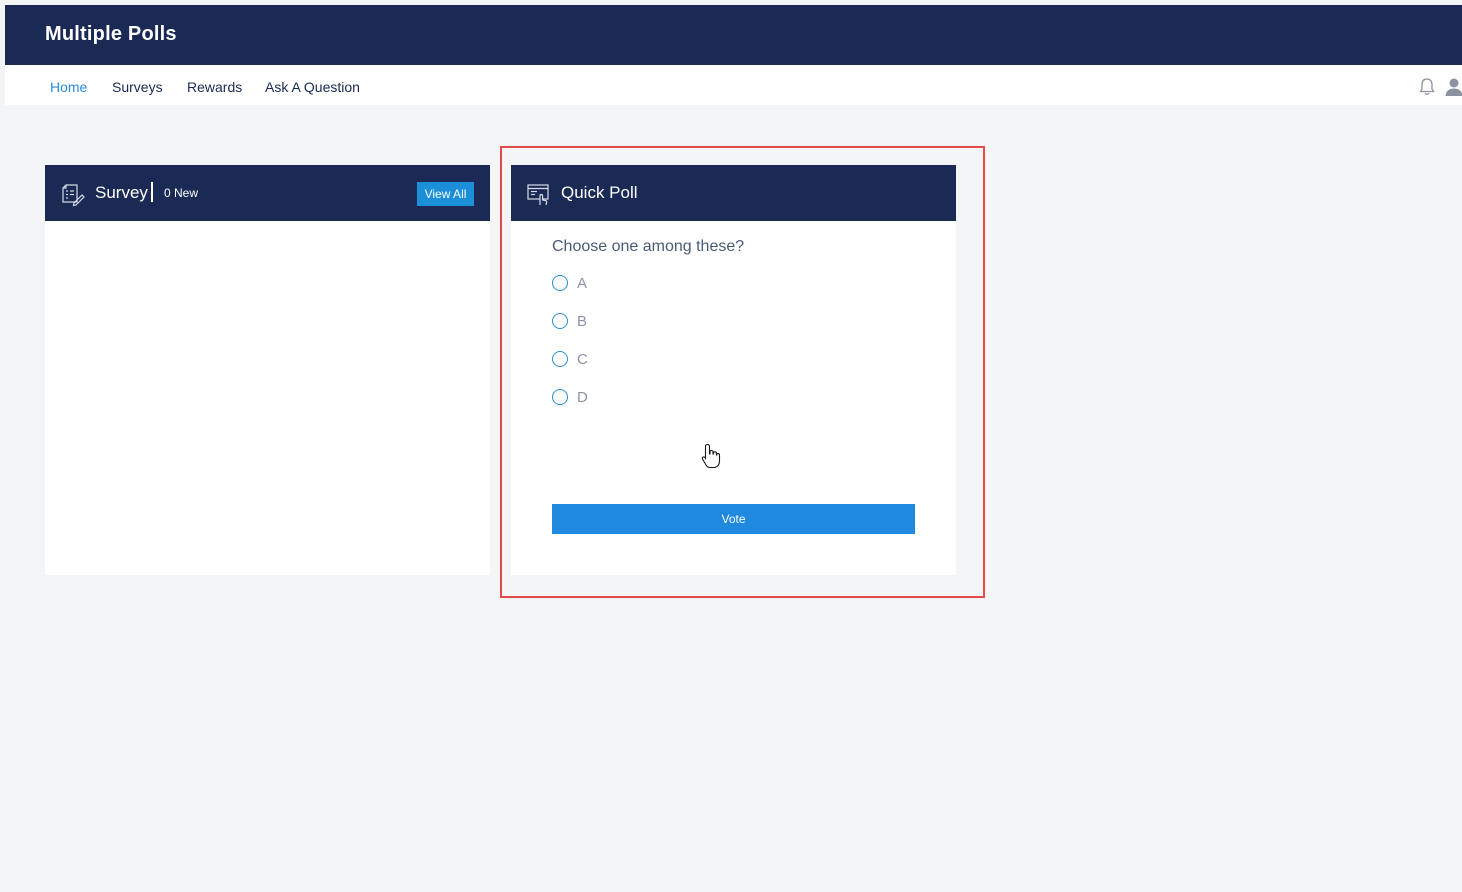 The height and width of the screenshot is (892, 1462). Describe the element at coordinates (267, 370) in the screenshot. I see `survey-card: Survey 0 New View All` at that location.